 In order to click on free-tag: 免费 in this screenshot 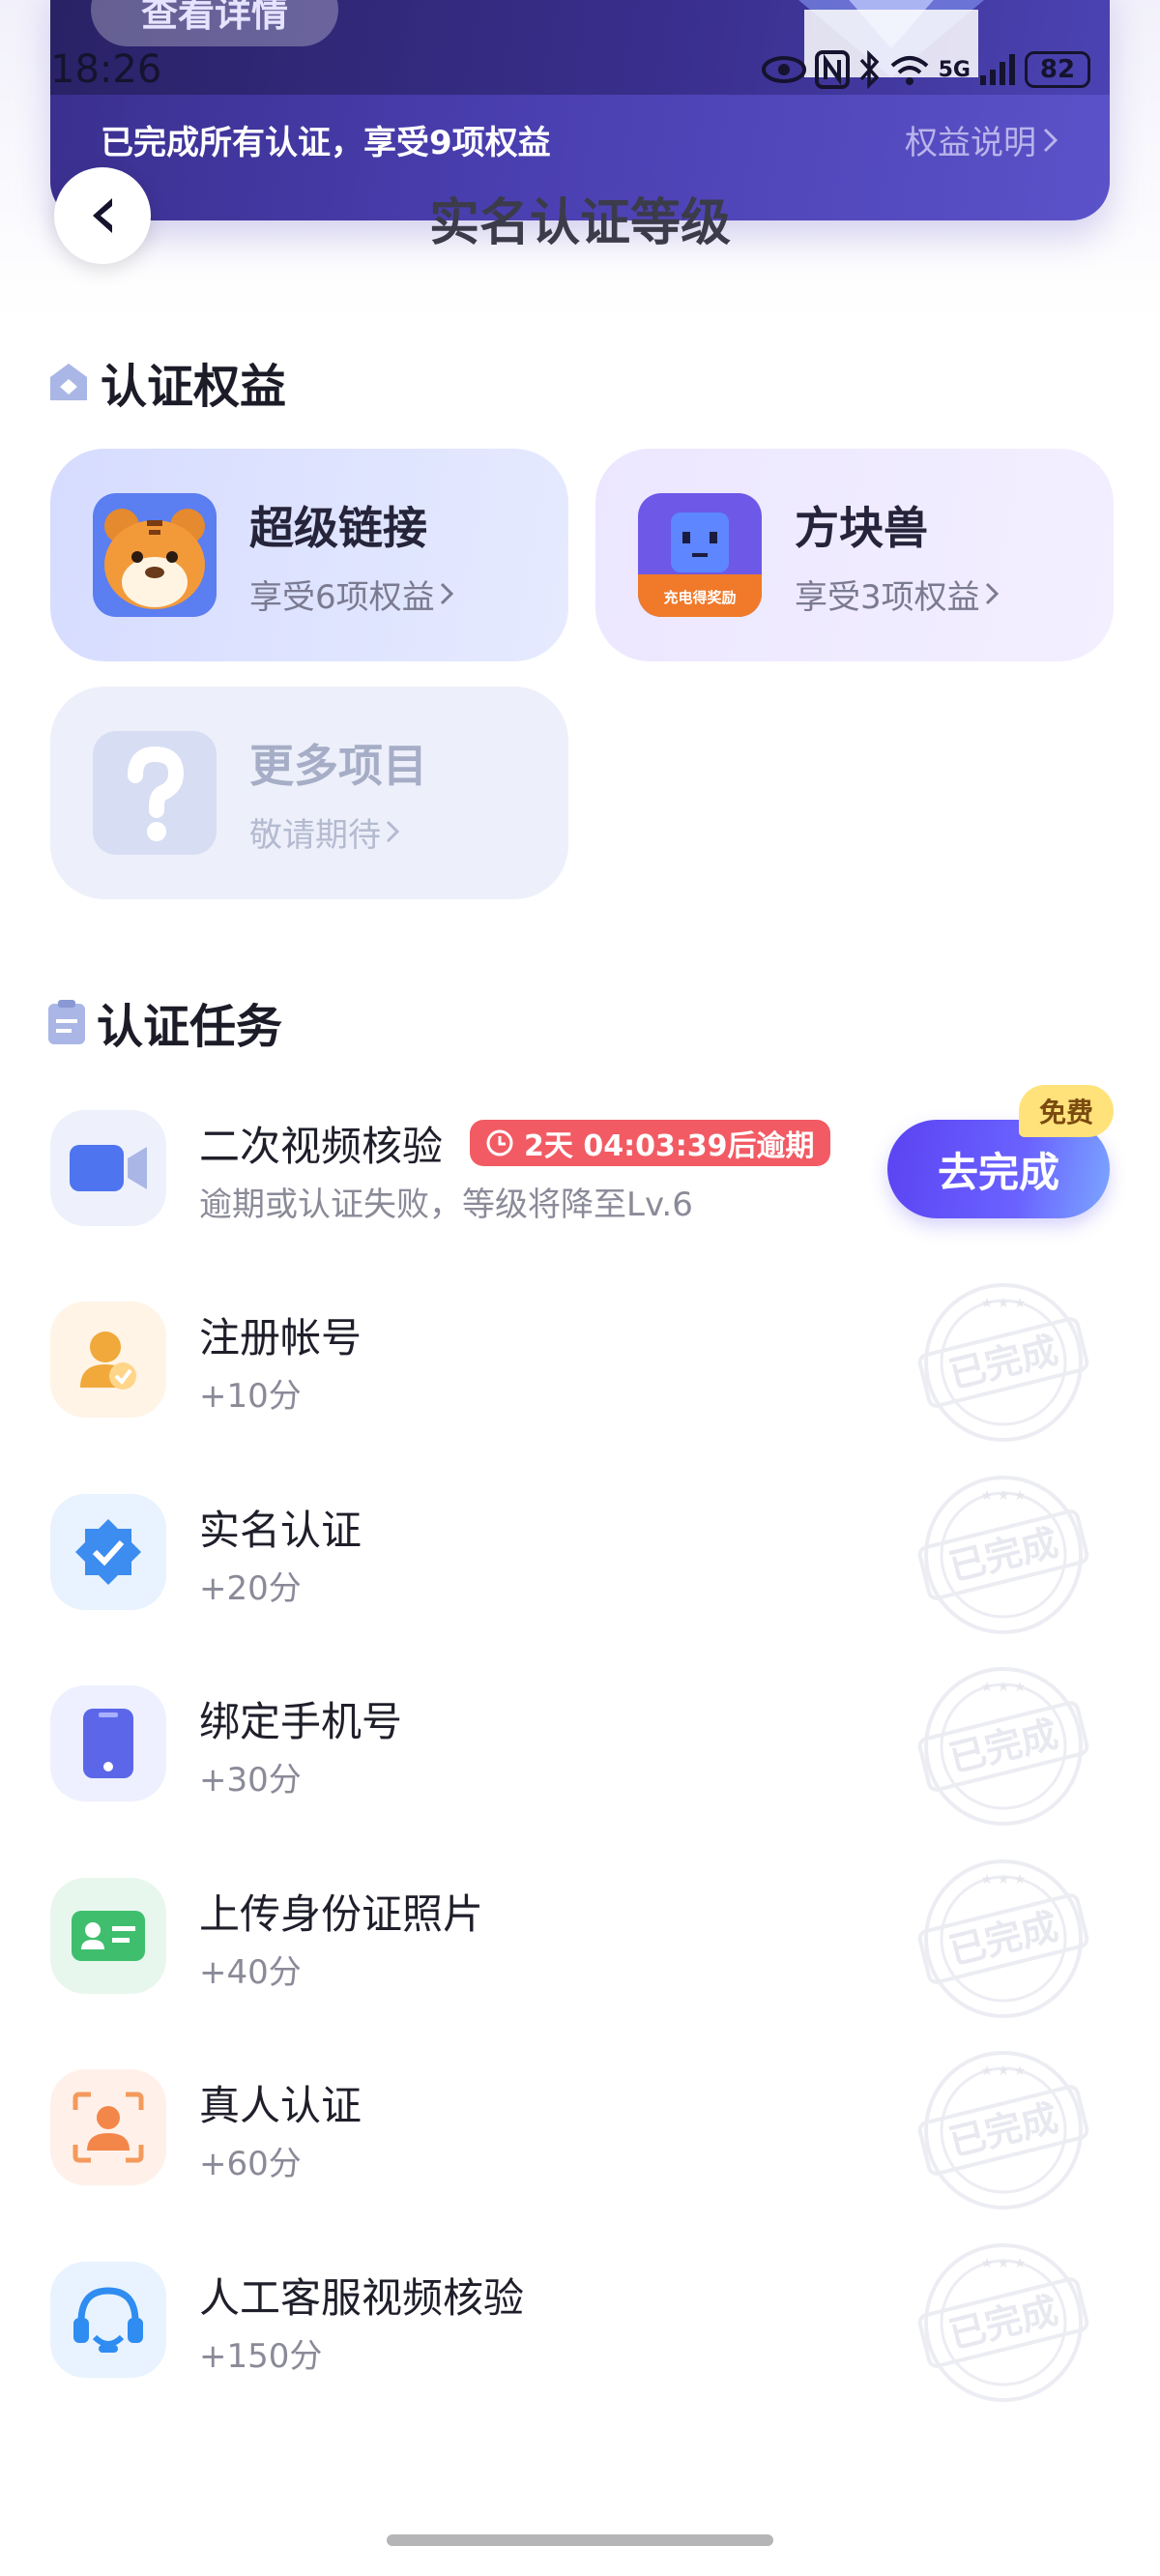, I will do `click(1066, 1111)`.